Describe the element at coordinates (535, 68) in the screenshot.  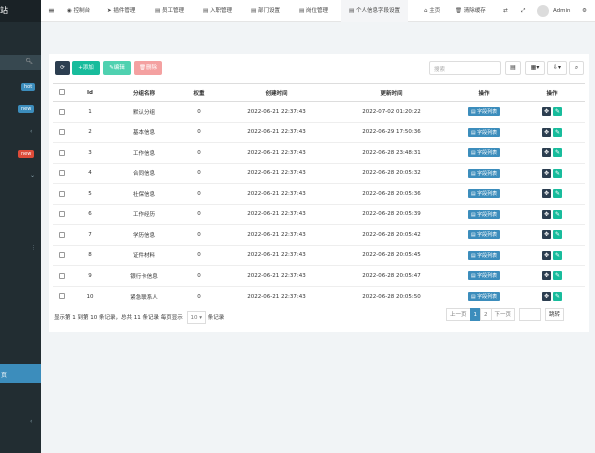
I see `columns-button: ▦▾` at that location.